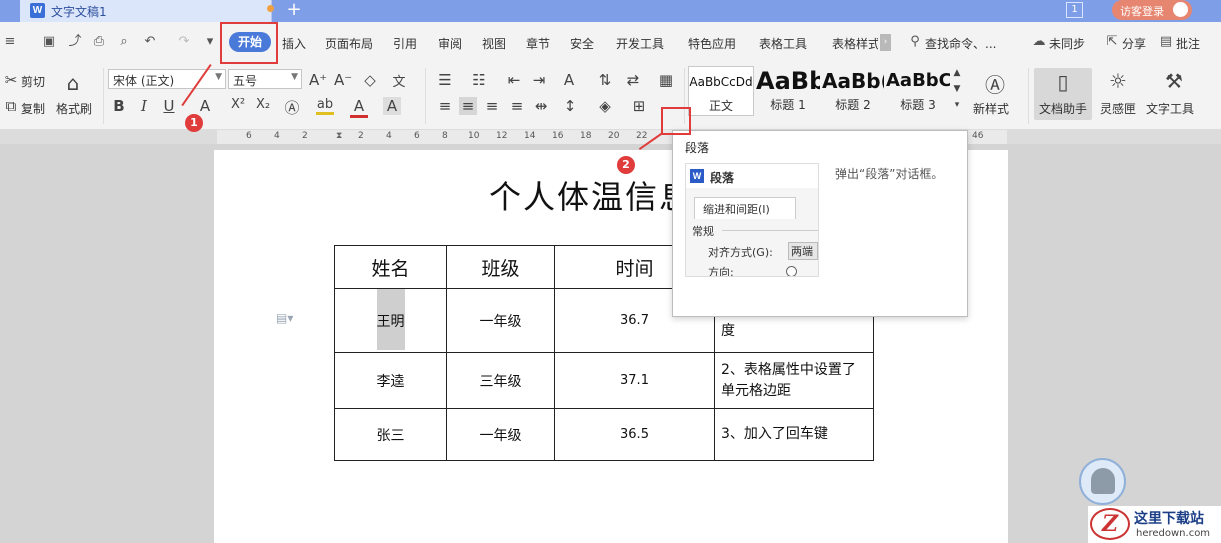 Image resolution: width=1221 pixels, height=543 pixels. Describe the element at coordinates (640, 43) in the screenshot. I see `tab-developer: 开发工具` at that location.